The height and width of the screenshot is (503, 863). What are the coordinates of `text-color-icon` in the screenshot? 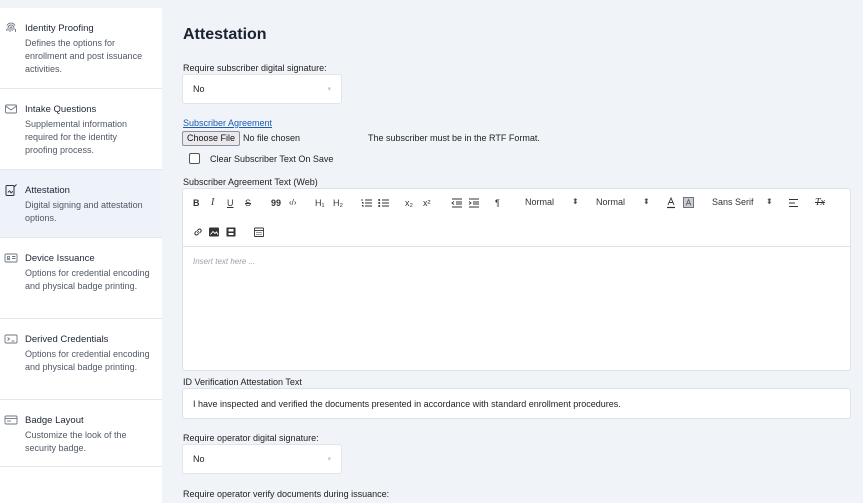 It's located at (671, 203).